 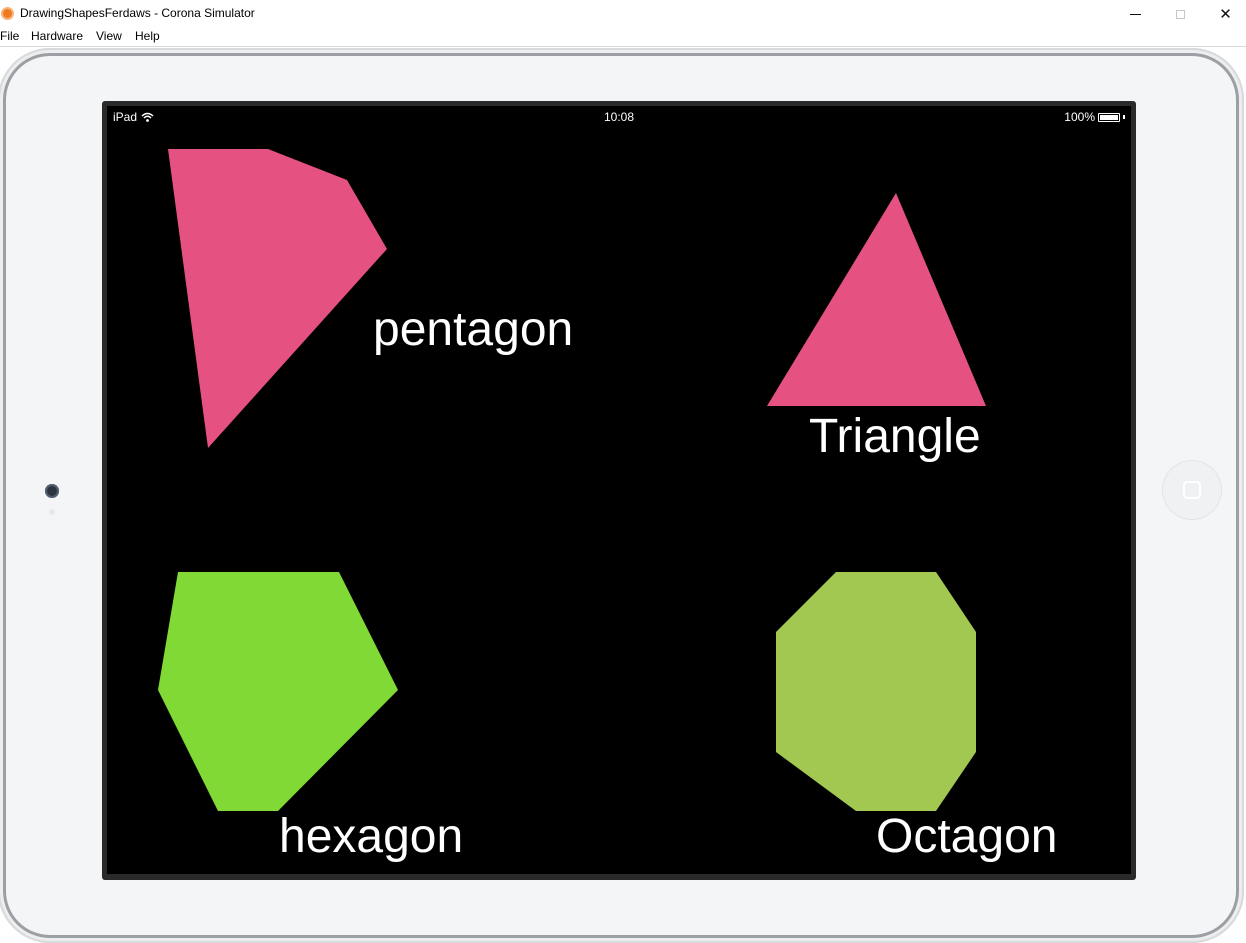 I want to click on pentagon-shape, so click(x=277, y=298).